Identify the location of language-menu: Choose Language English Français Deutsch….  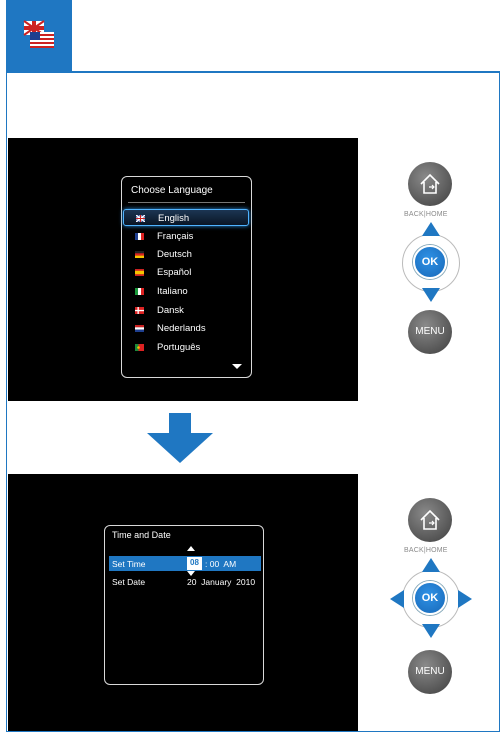
(186, 277).